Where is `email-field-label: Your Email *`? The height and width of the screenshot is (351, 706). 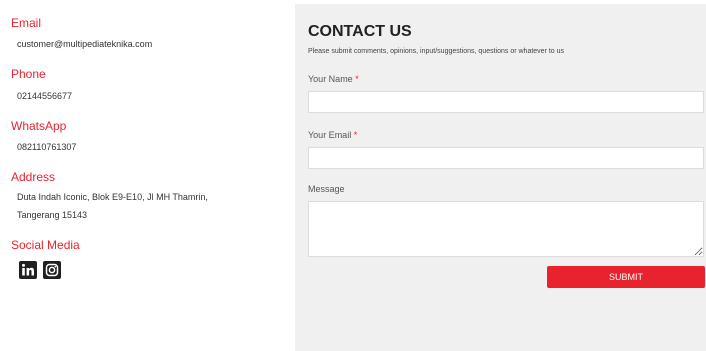 email-field-label: Your Email * is located at coordinates (332, 135).